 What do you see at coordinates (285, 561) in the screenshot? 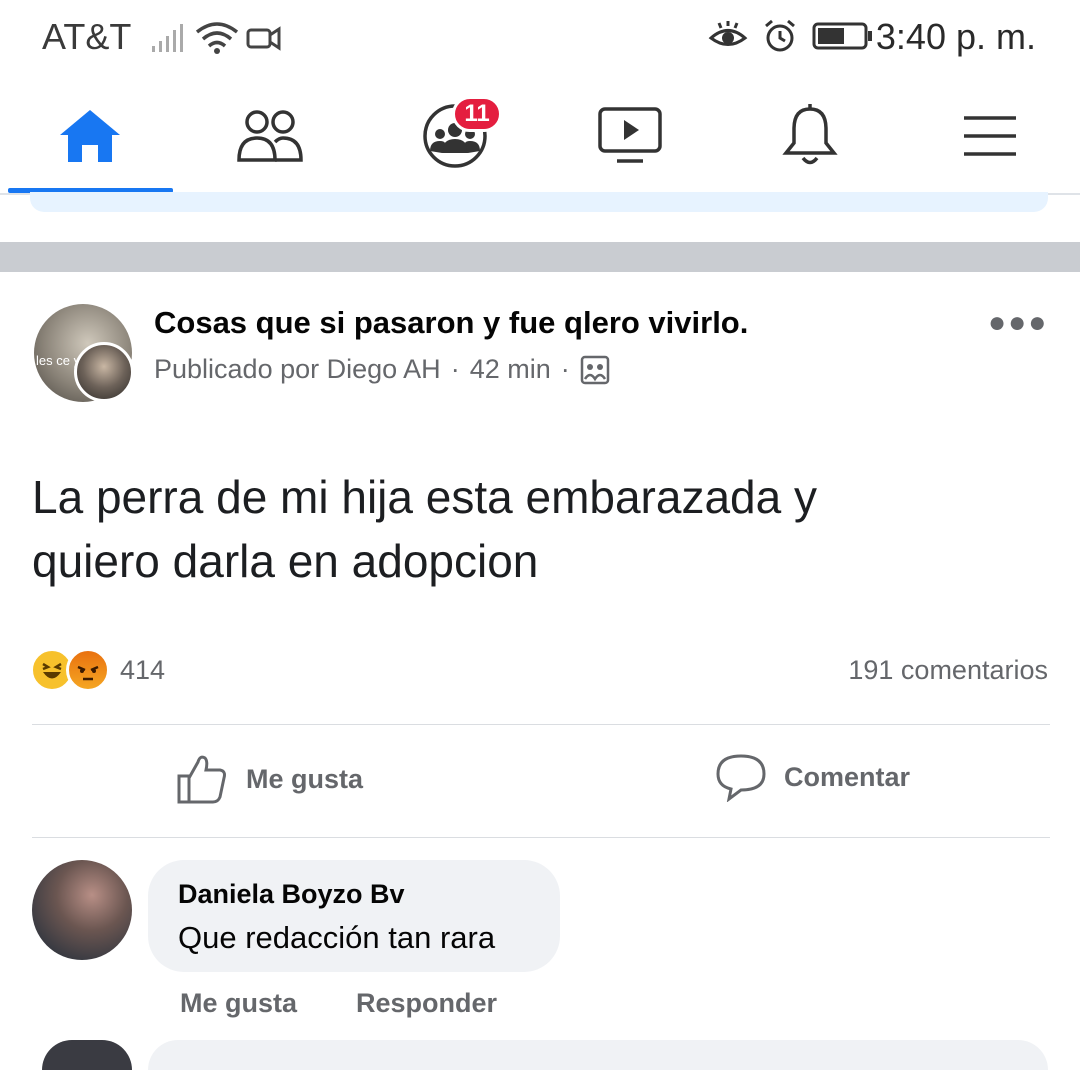
I see `post-text-line: quiero darla en adopcion` at bounding box center [285, 561].